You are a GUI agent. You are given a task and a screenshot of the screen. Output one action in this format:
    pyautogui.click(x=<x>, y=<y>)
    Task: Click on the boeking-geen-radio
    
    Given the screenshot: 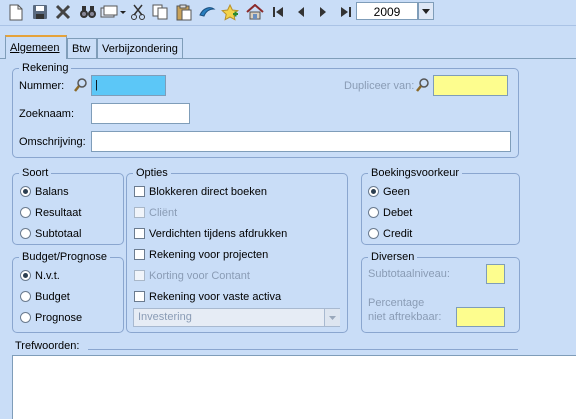 What is the action you would take?
    pyautogui.click(x=373, y=191)
    